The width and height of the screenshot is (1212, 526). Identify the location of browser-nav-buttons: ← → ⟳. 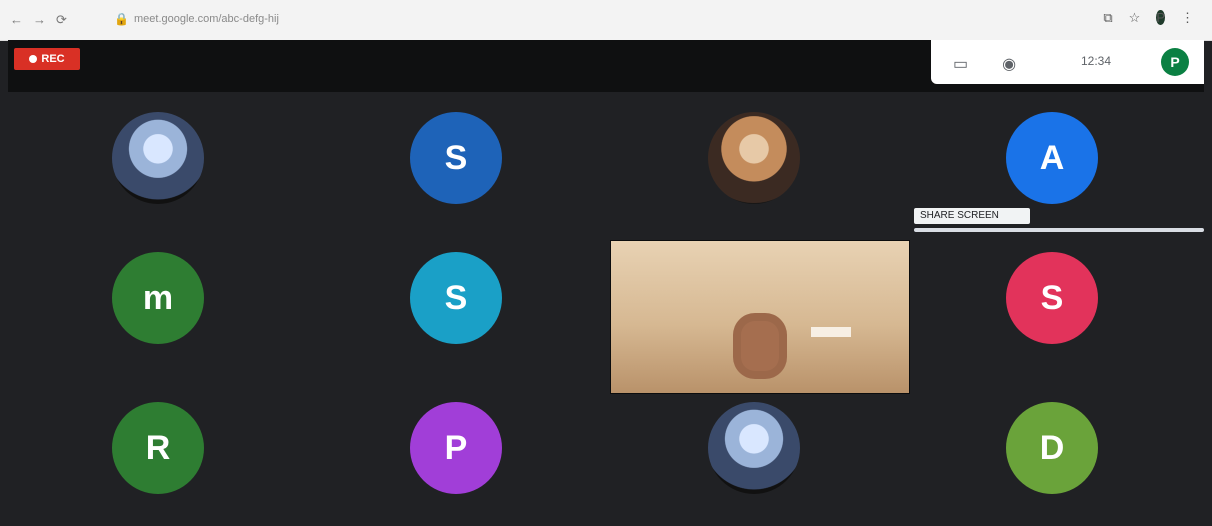
(38, 20).